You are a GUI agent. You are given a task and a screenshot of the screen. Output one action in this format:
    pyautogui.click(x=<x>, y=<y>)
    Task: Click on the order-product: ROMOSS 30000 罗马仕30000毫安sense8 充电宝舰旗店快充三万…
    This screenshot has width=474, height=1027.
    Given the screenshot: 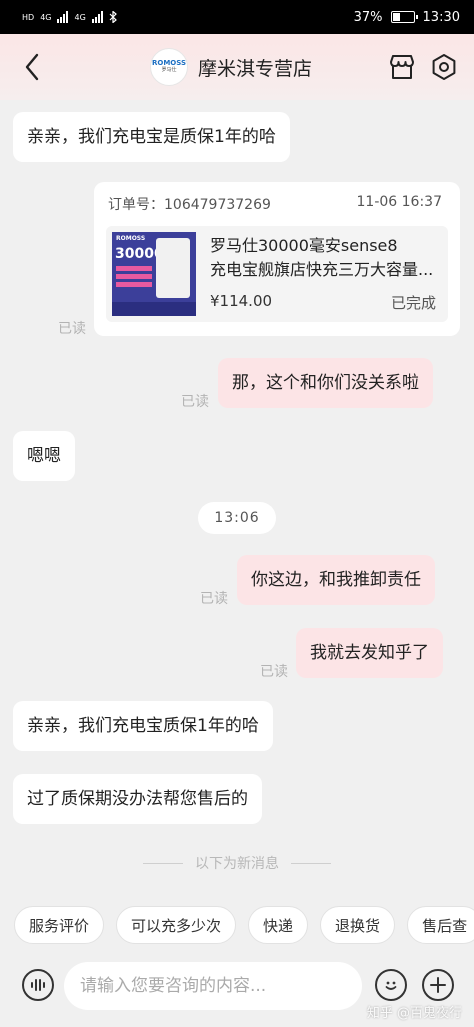 What is the action you would take?
    pyautogui.click(x=277, y=274)
    